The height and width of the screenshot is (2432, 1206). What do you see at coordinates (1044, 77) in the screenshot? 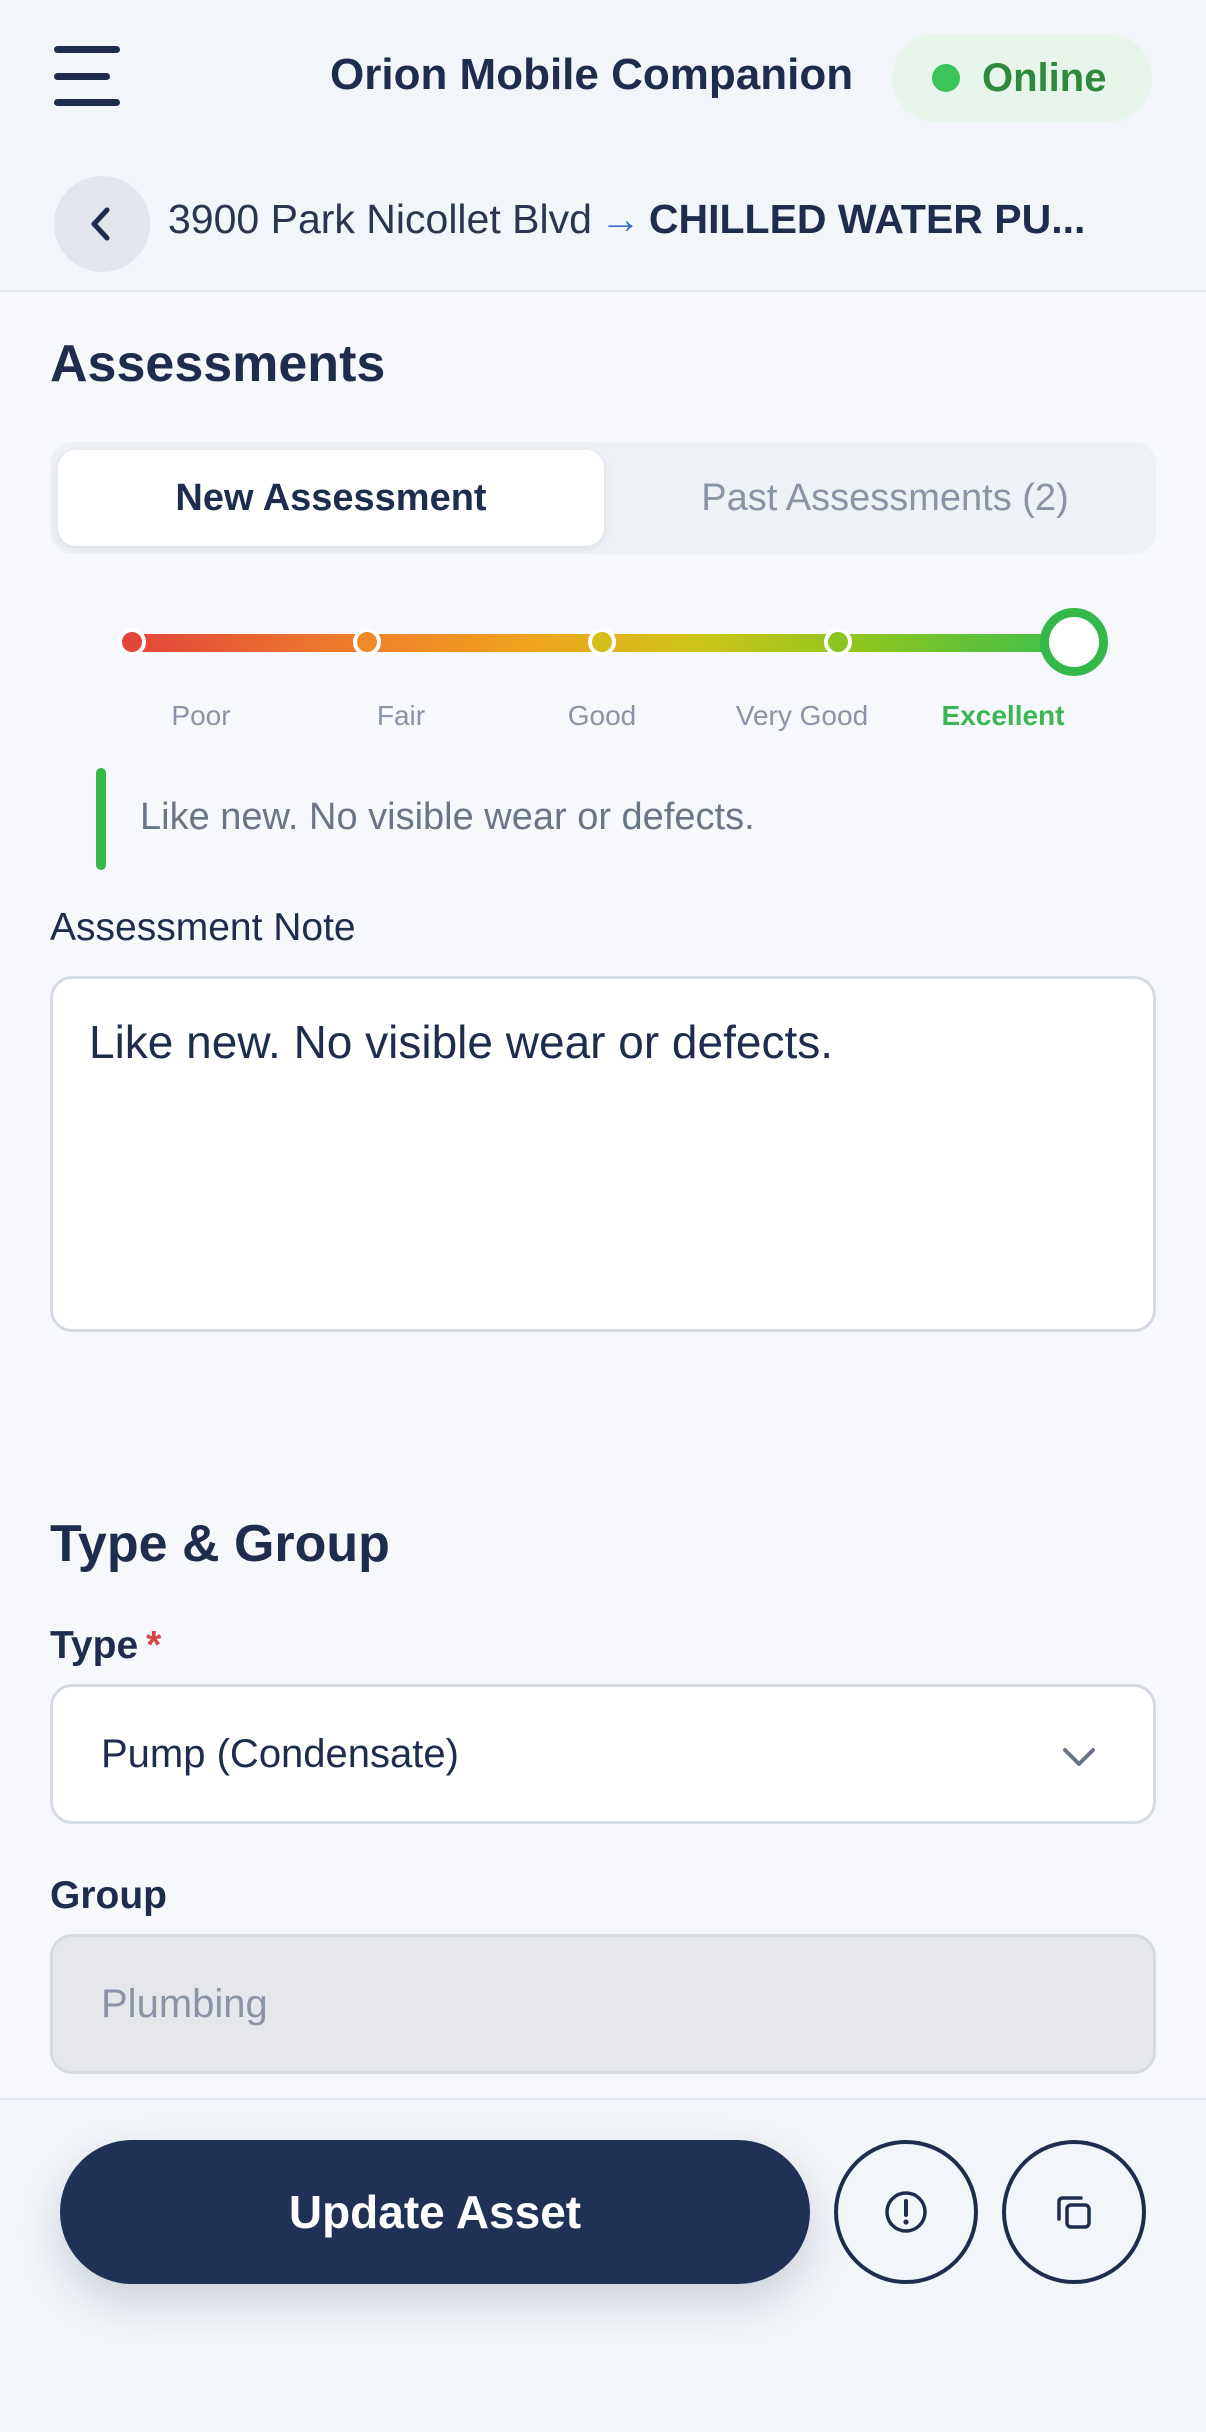
I see `status-text: Online` at bounding box center [1044, 77].